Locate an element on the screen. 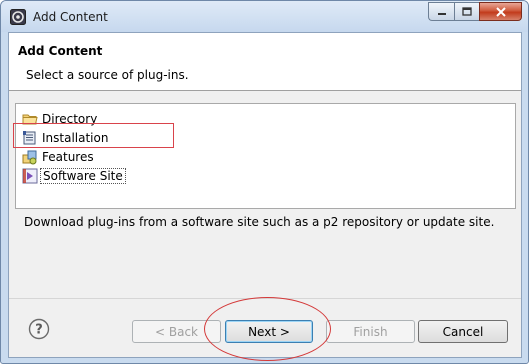 This screenshot has height=364, width=529. next-annotation-ellipse is located at coordinates (267, 329).